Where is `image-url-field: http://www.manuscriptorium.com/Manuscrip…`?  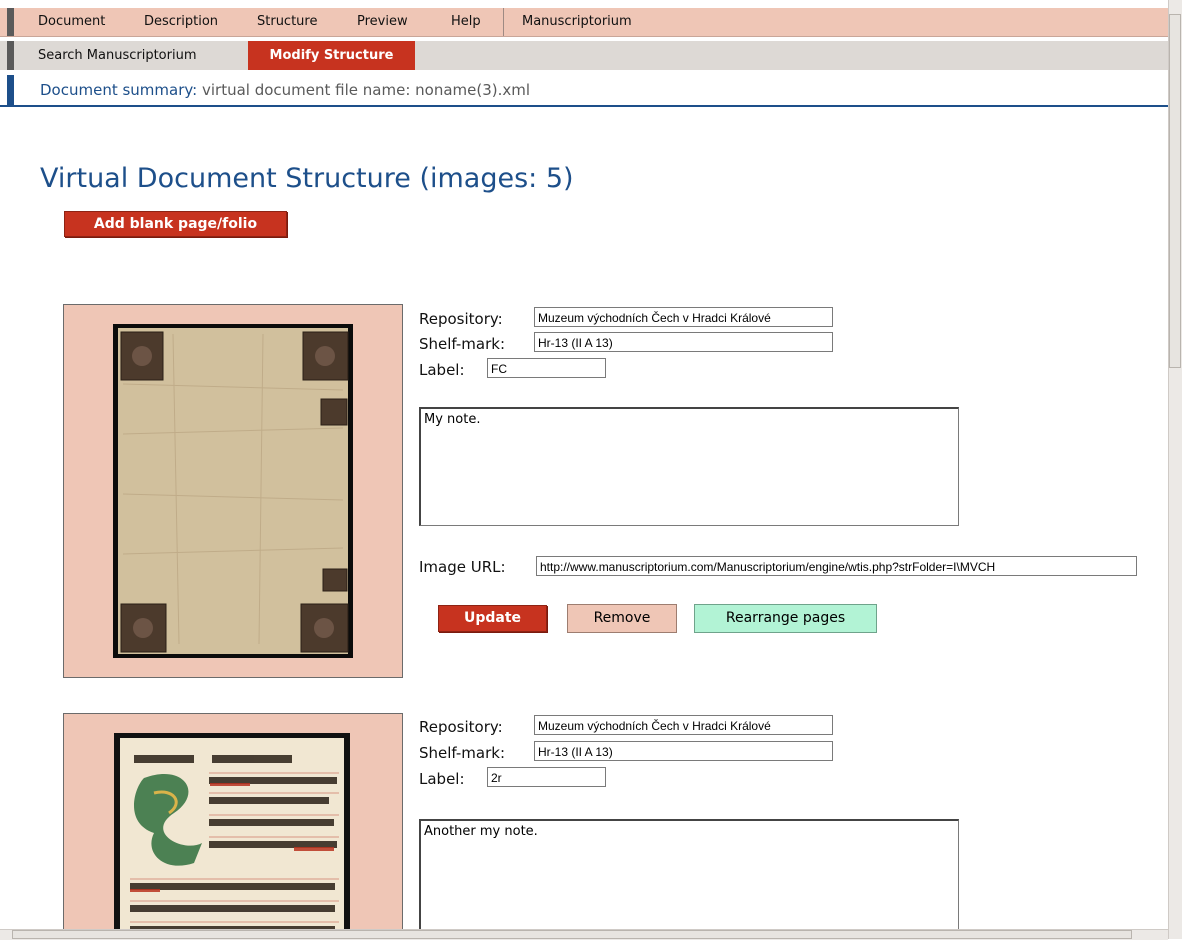
image-url-field: http://www.manuscriptorium.com/Manuscrip… is located at coordinates (836, 566).